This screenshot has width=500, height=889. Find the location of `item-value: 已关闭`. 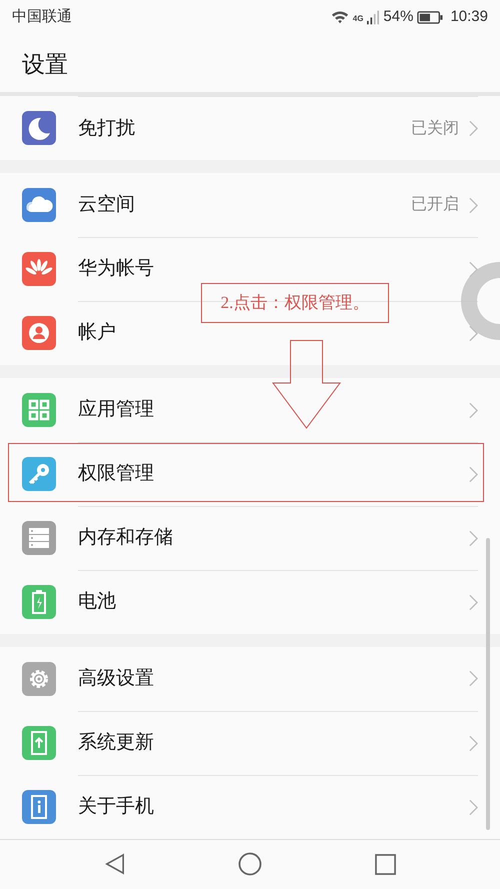

item-value: 已关闭 is located at coordinates (435, 128).